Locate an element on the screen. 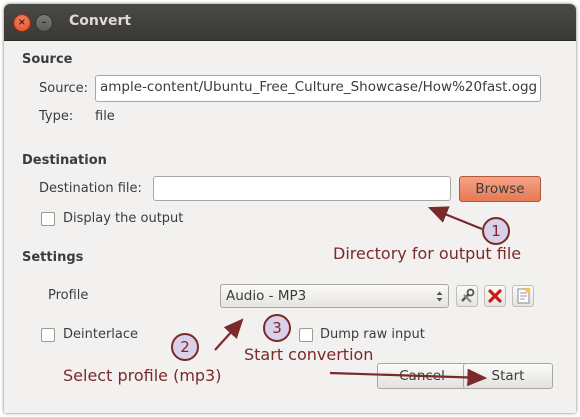 This screenshot has height=417, width=580. annotation-badge-1: 1 is located at coordinates (496, 231).